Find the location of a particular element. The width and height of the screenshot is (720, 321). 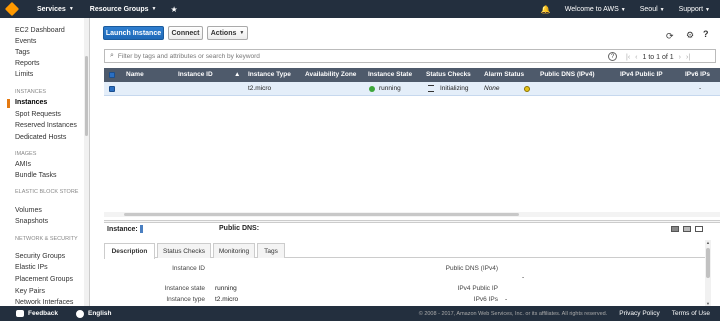

sidebar-item-volumes: Volumes is located at coordinates (28, 210).